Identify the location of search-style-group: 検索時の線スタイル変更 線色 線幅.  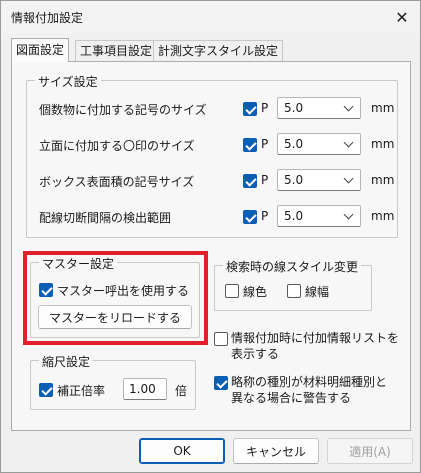
(293, 284).